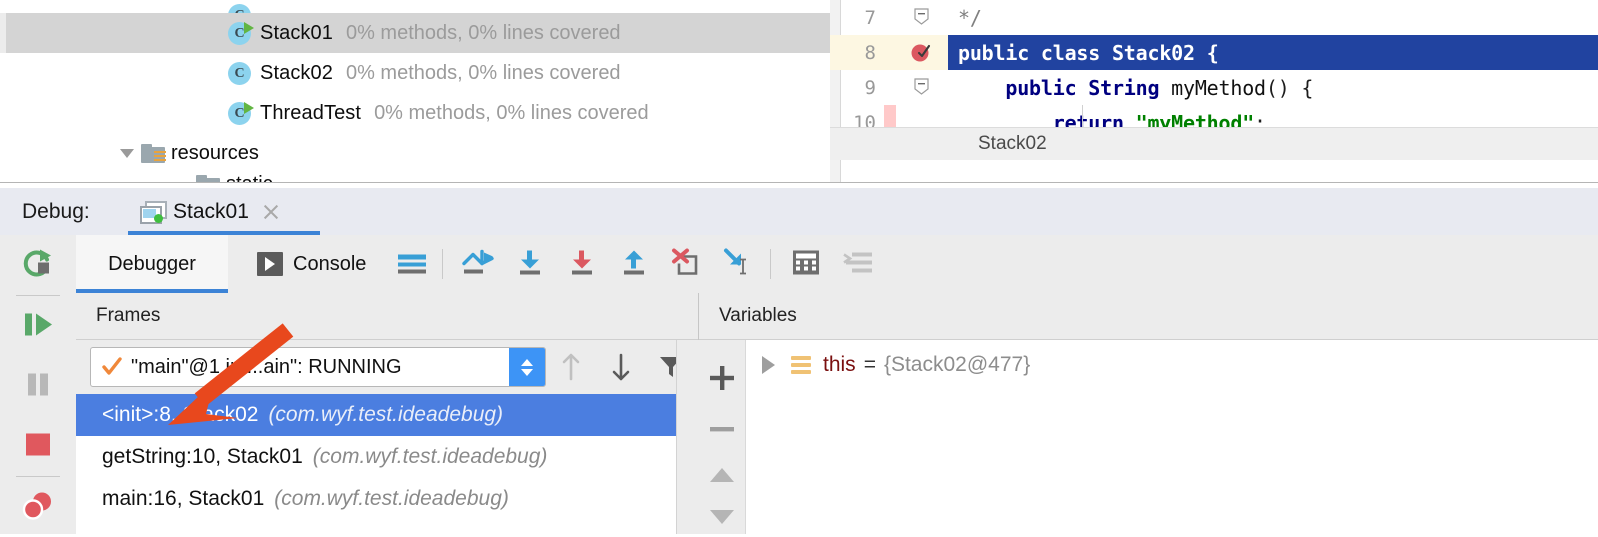  I want to click on tab-debugger: Debugger, so click(152, 264).